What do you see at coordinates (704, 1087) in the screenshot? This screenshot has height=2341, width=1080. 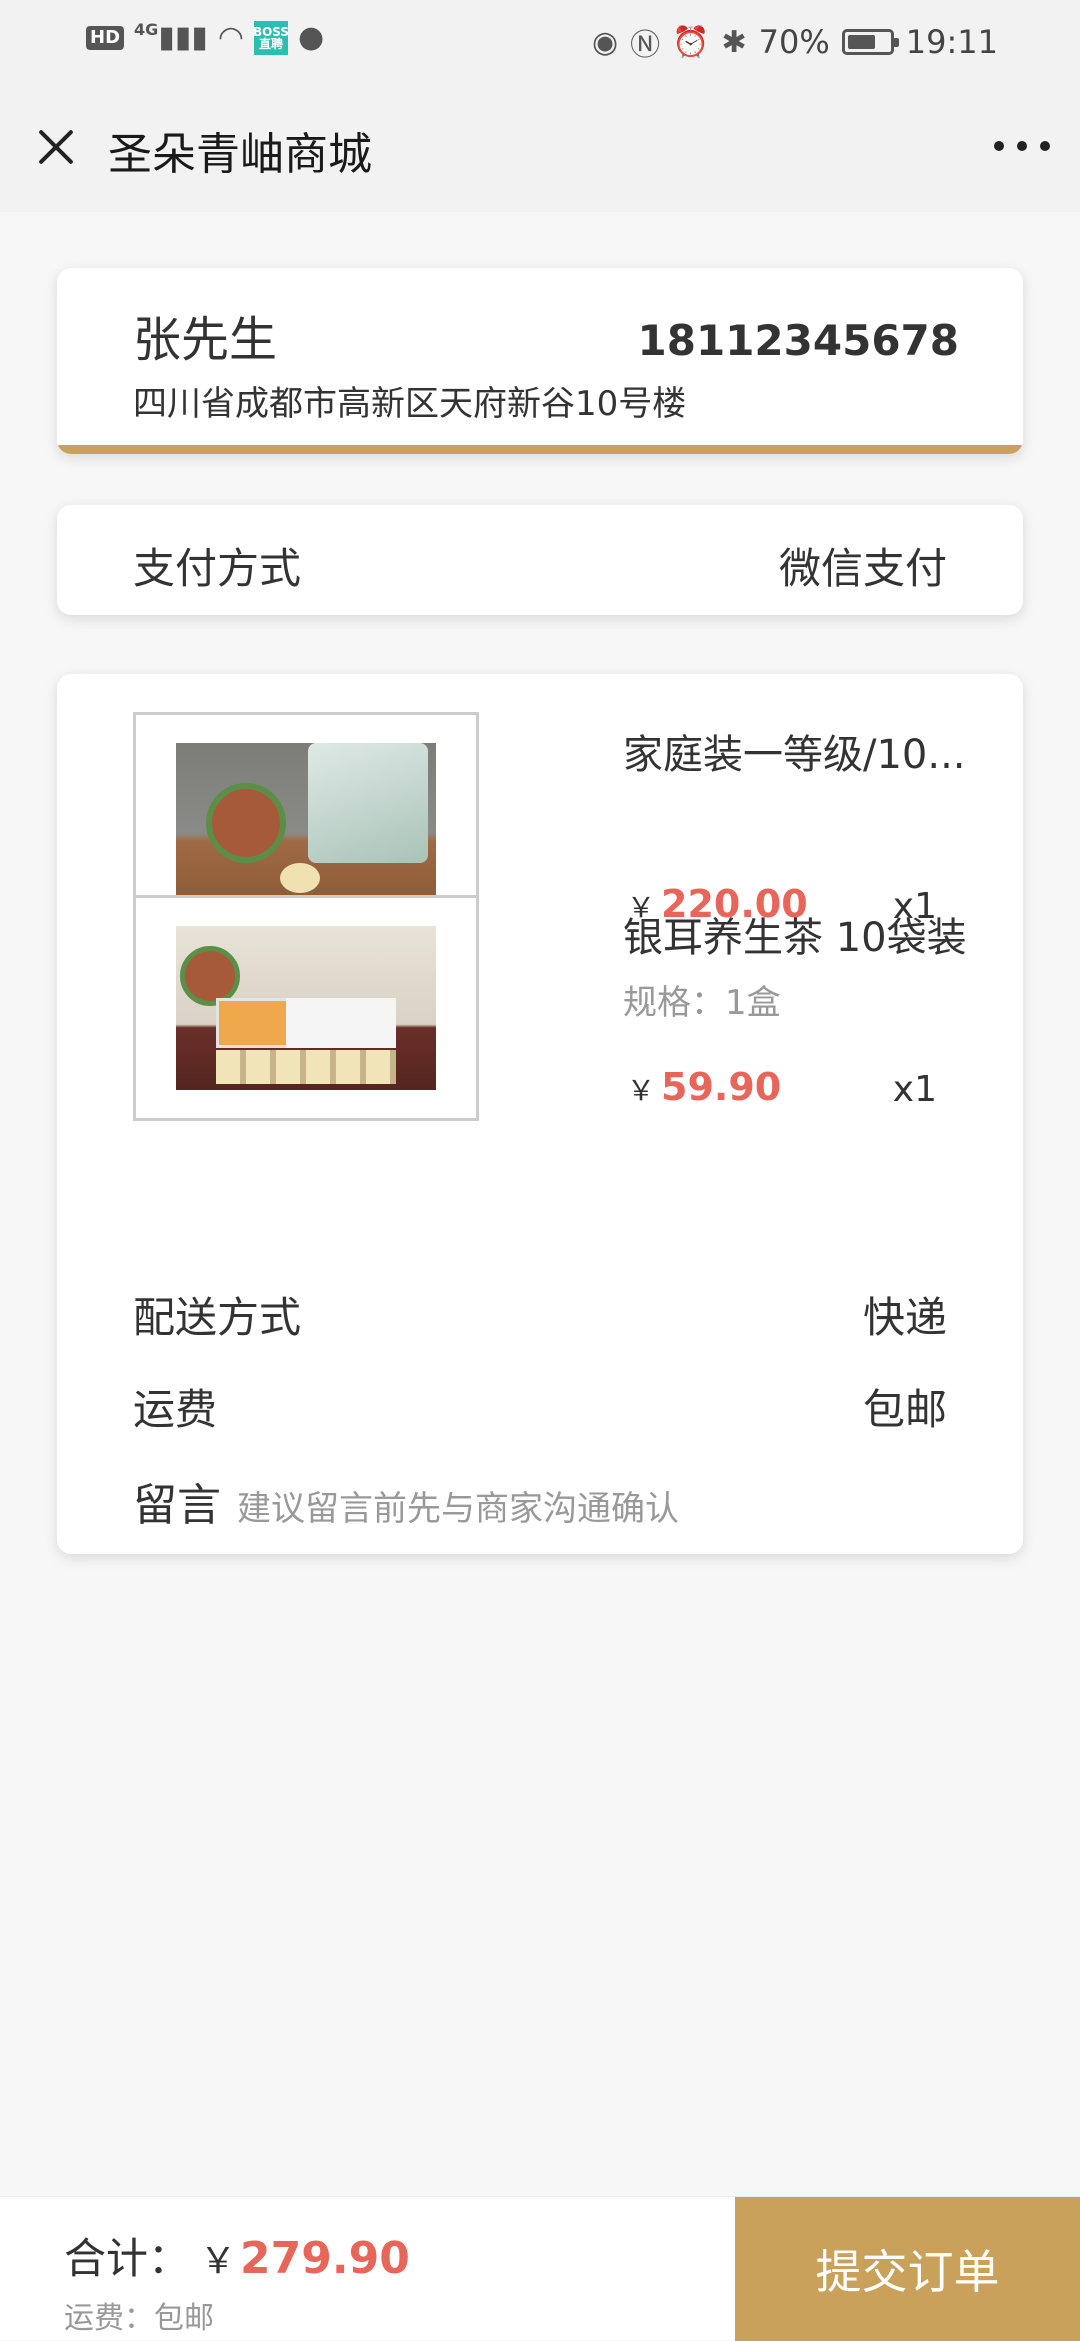 I see `product-price: ￥ 59.90` at bounding box center [704, 1087].